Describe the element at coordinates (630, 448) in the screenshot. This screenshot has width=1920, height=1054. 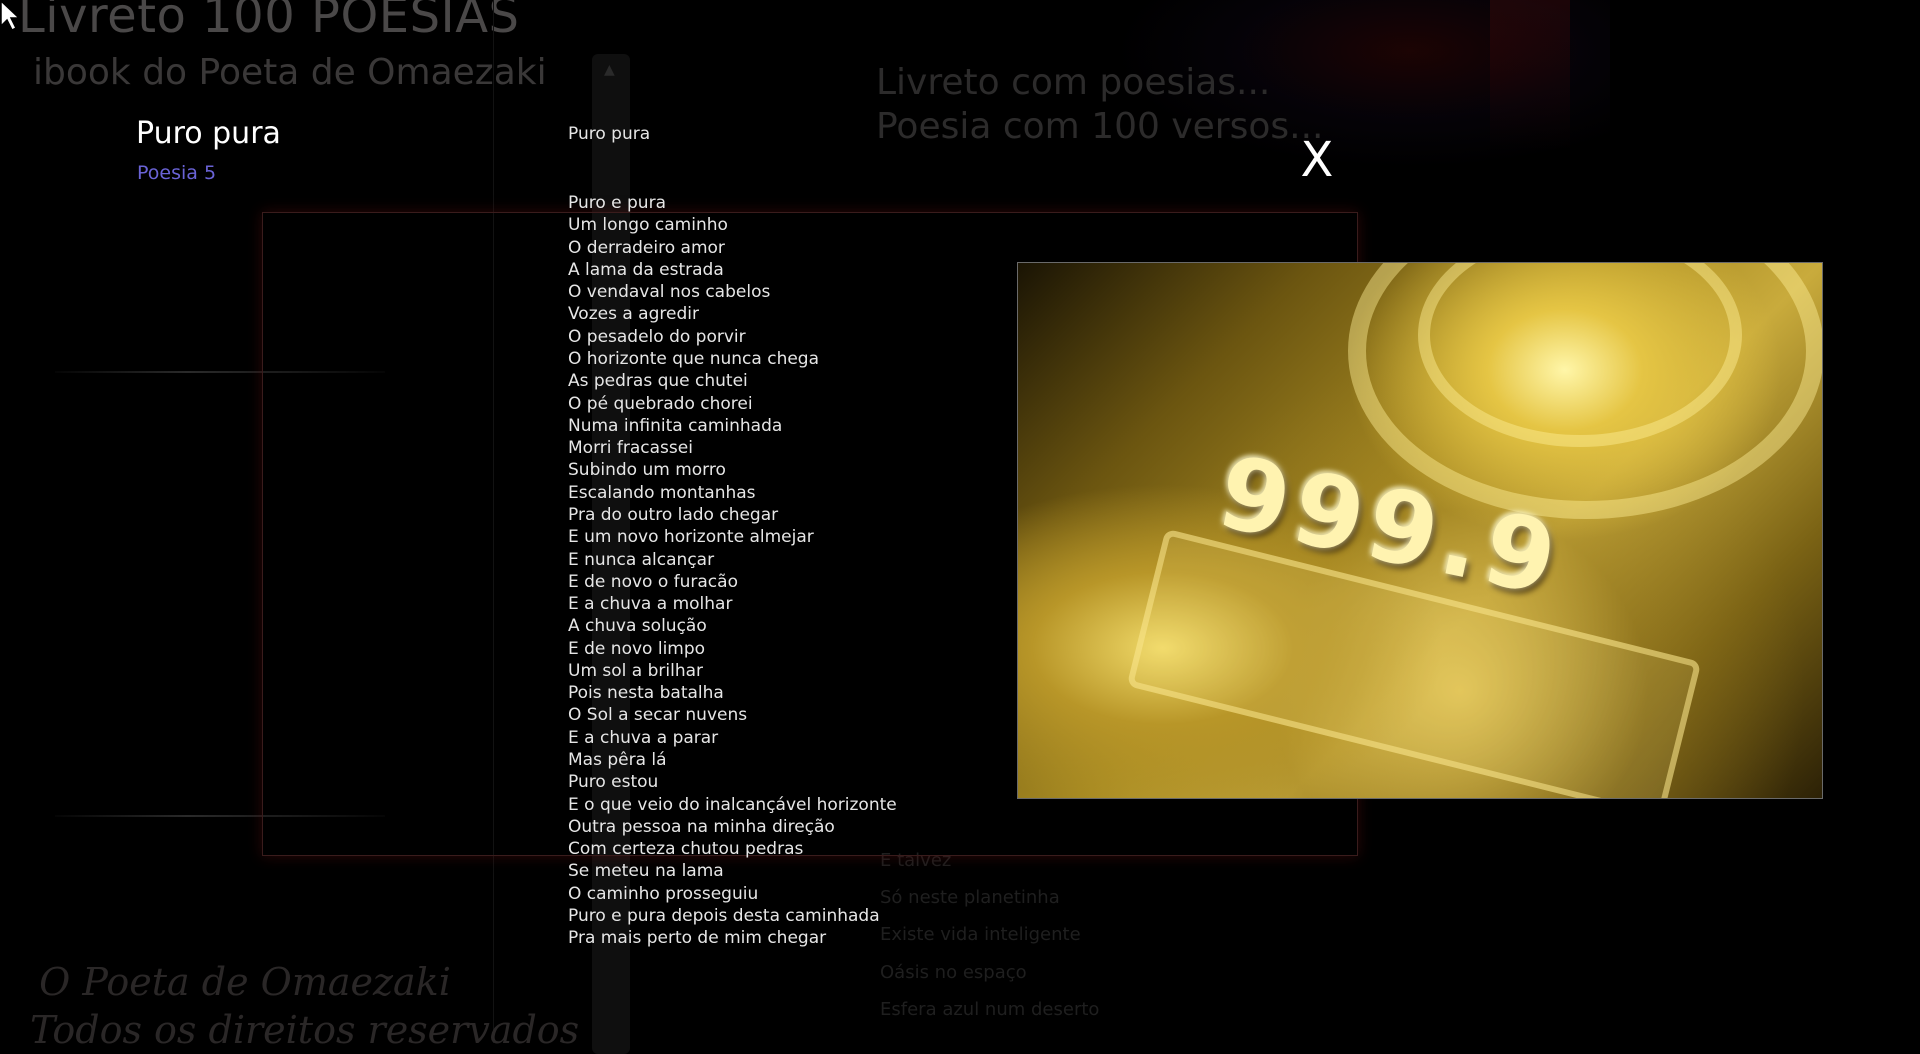
I see `poem-verse-line: Morri fracassei` at that location.